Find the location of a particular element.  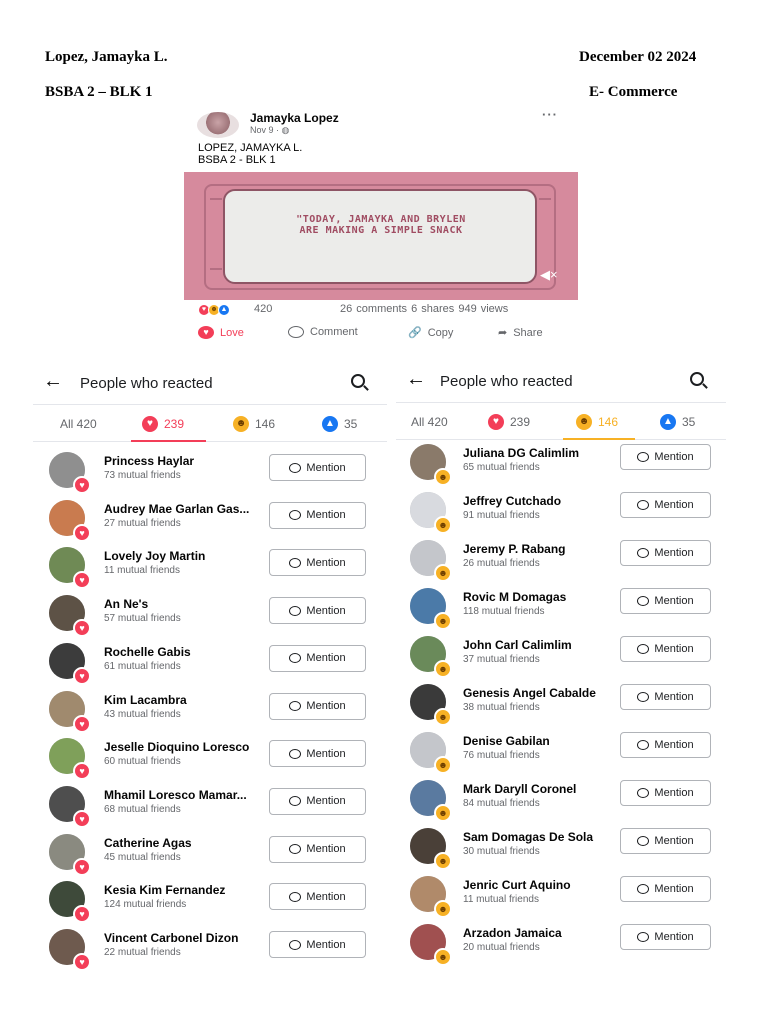

reactor-name: Rochelle Gabis is located at coordinates (147, 652).